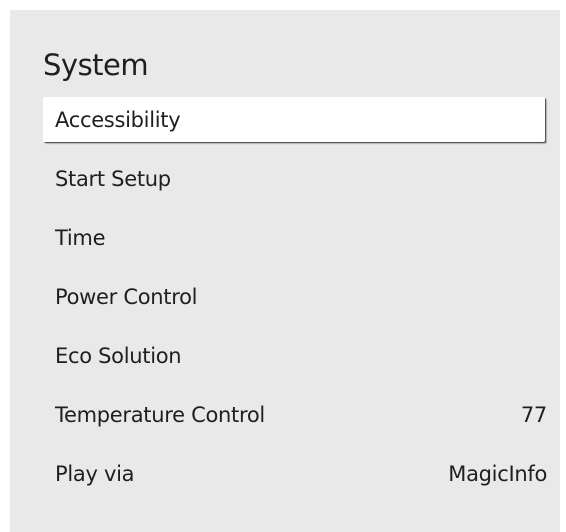  What do you see at coordinates (294, 178) in the screenshot?
I see `menu-item-start-setup: Start Setup` at bounding box center [294, 178].